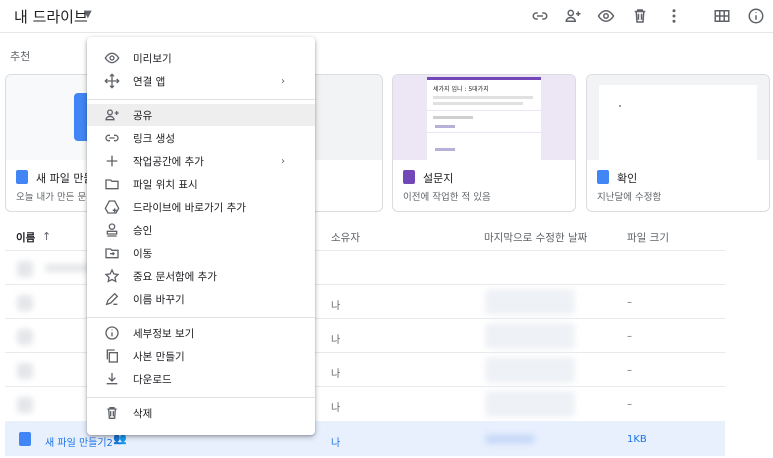 The width and height of the screenshot is (773, 458). What do you see at coordinates (175, 276) in the screenshot?
I see `menu-item-label: 중요 문서함에 추가` at bounding box center [175, 276].